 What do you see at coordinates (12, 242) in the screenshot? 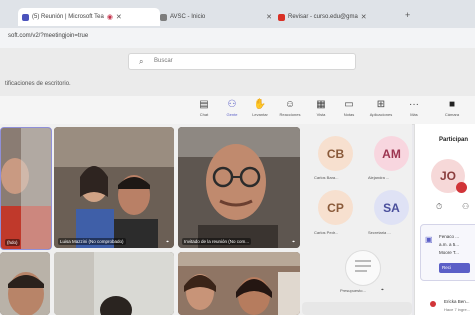
I see `tile-caption: (hdo)` at bounding box center [12, 242].